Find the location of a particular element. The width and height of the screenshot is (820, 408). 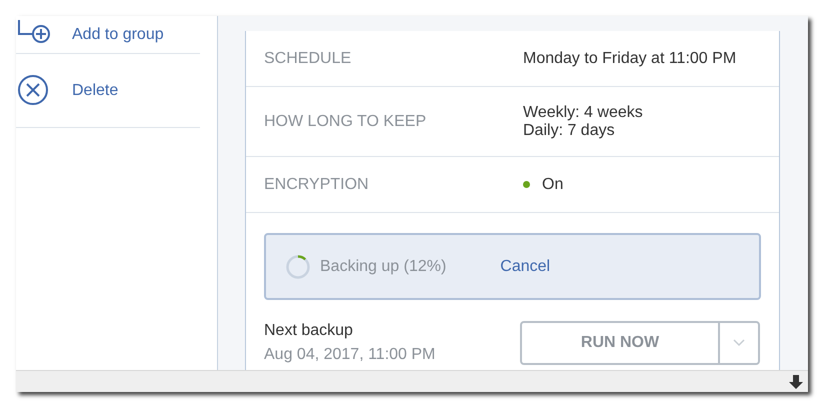

next-backup-date: Aug 04, 2017, 11:00 PM is located at coordinates (350, 355).